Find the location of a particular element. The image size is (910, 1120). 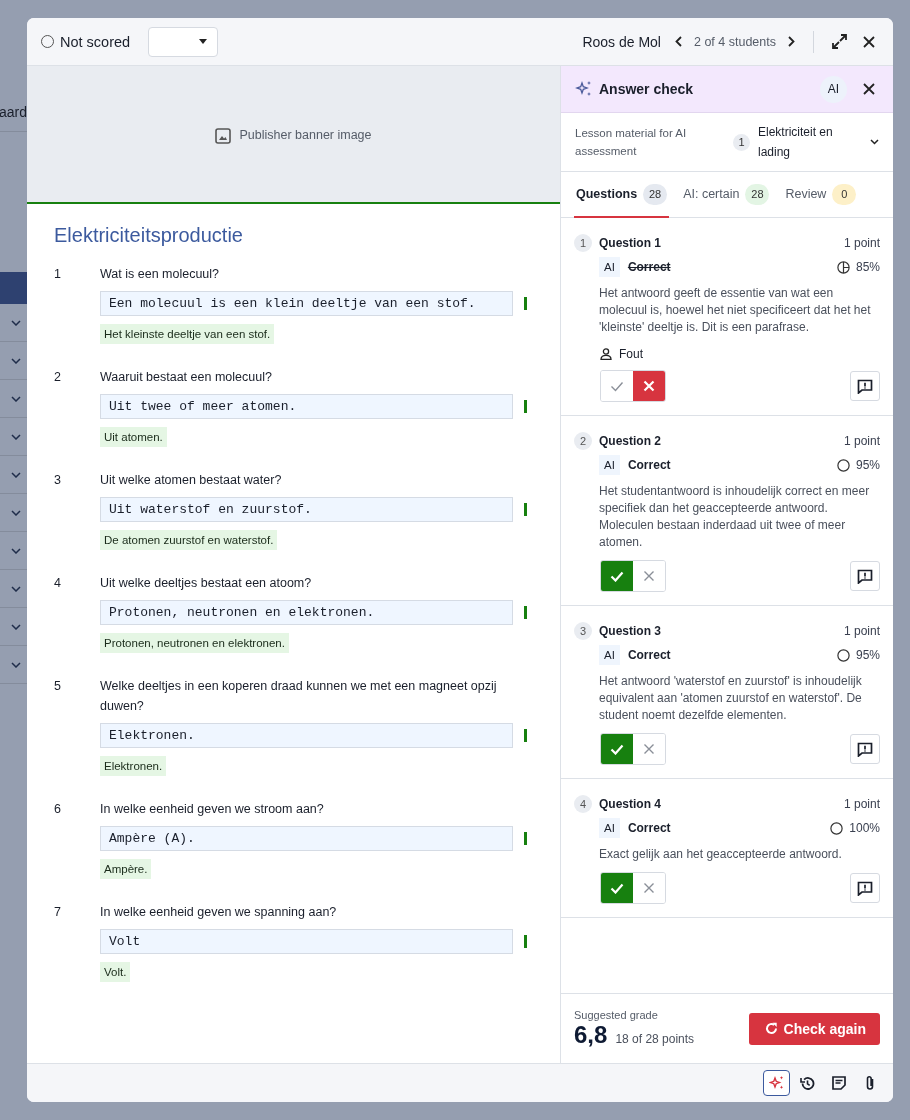

question-text: In welke eenheid geven we stroom aan? is located at coordinates (212, 809).